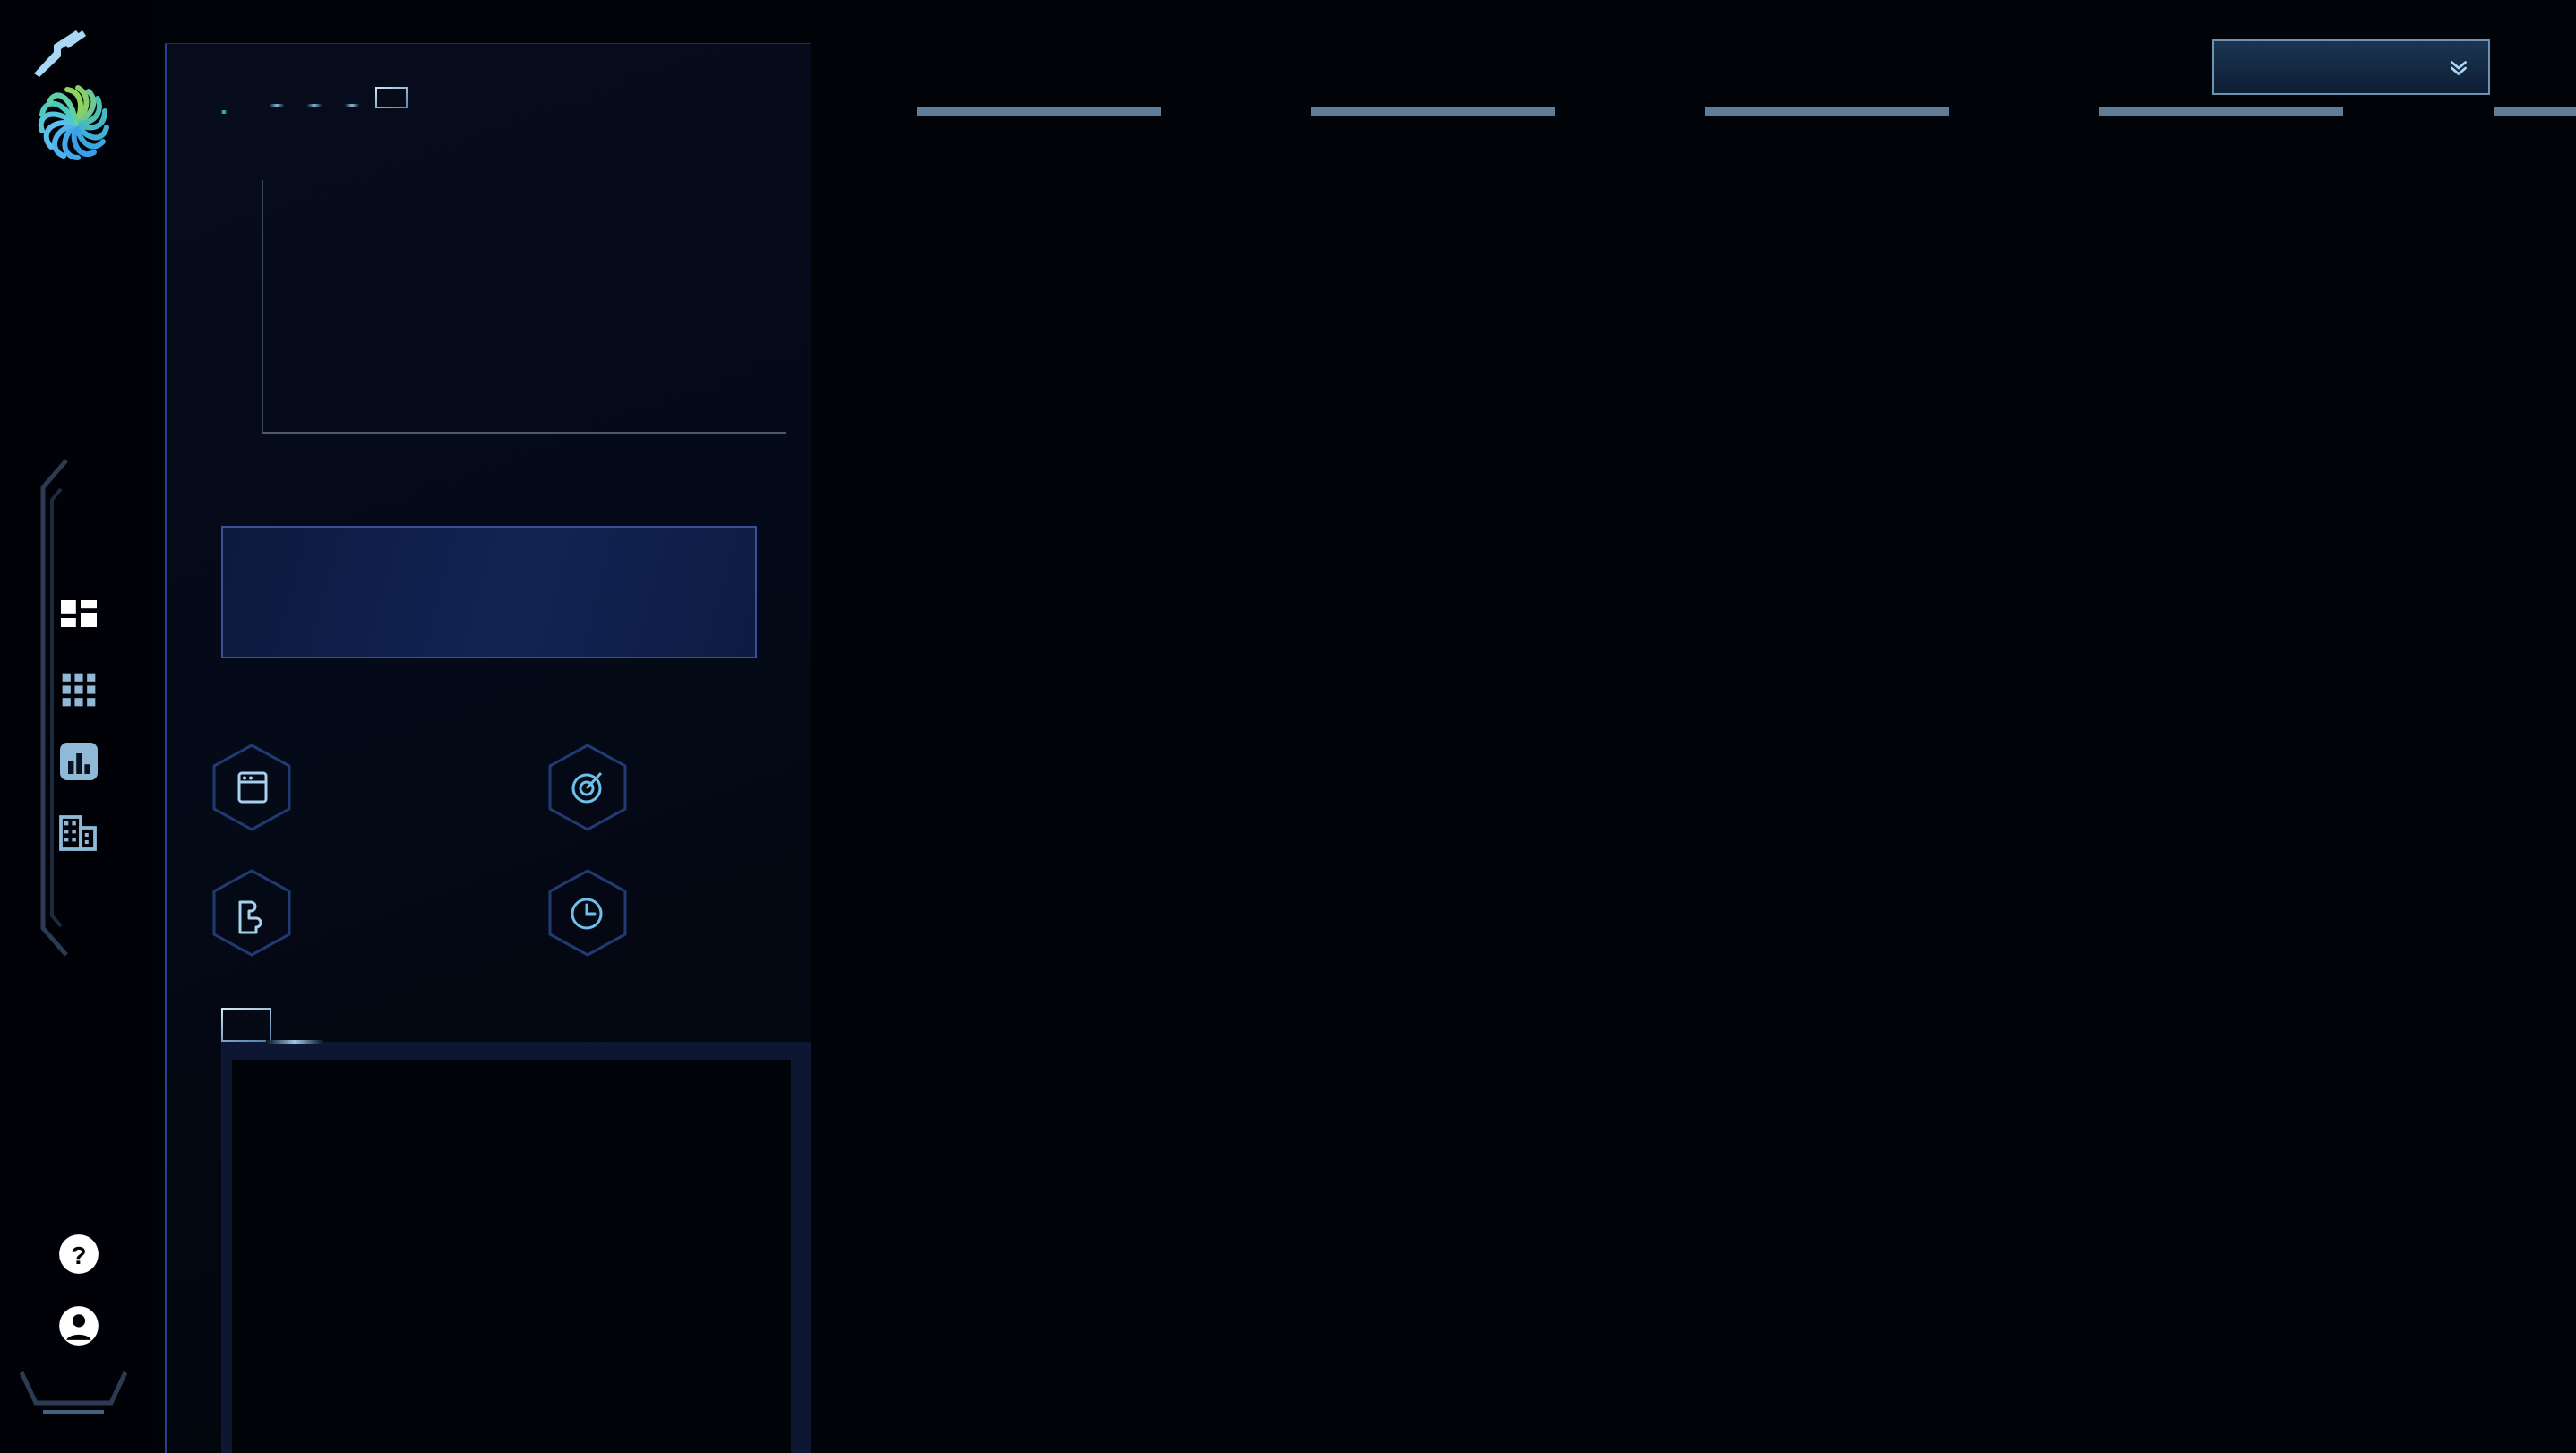  I want to click on qwiet-spiral-logo, so click(76, 94).